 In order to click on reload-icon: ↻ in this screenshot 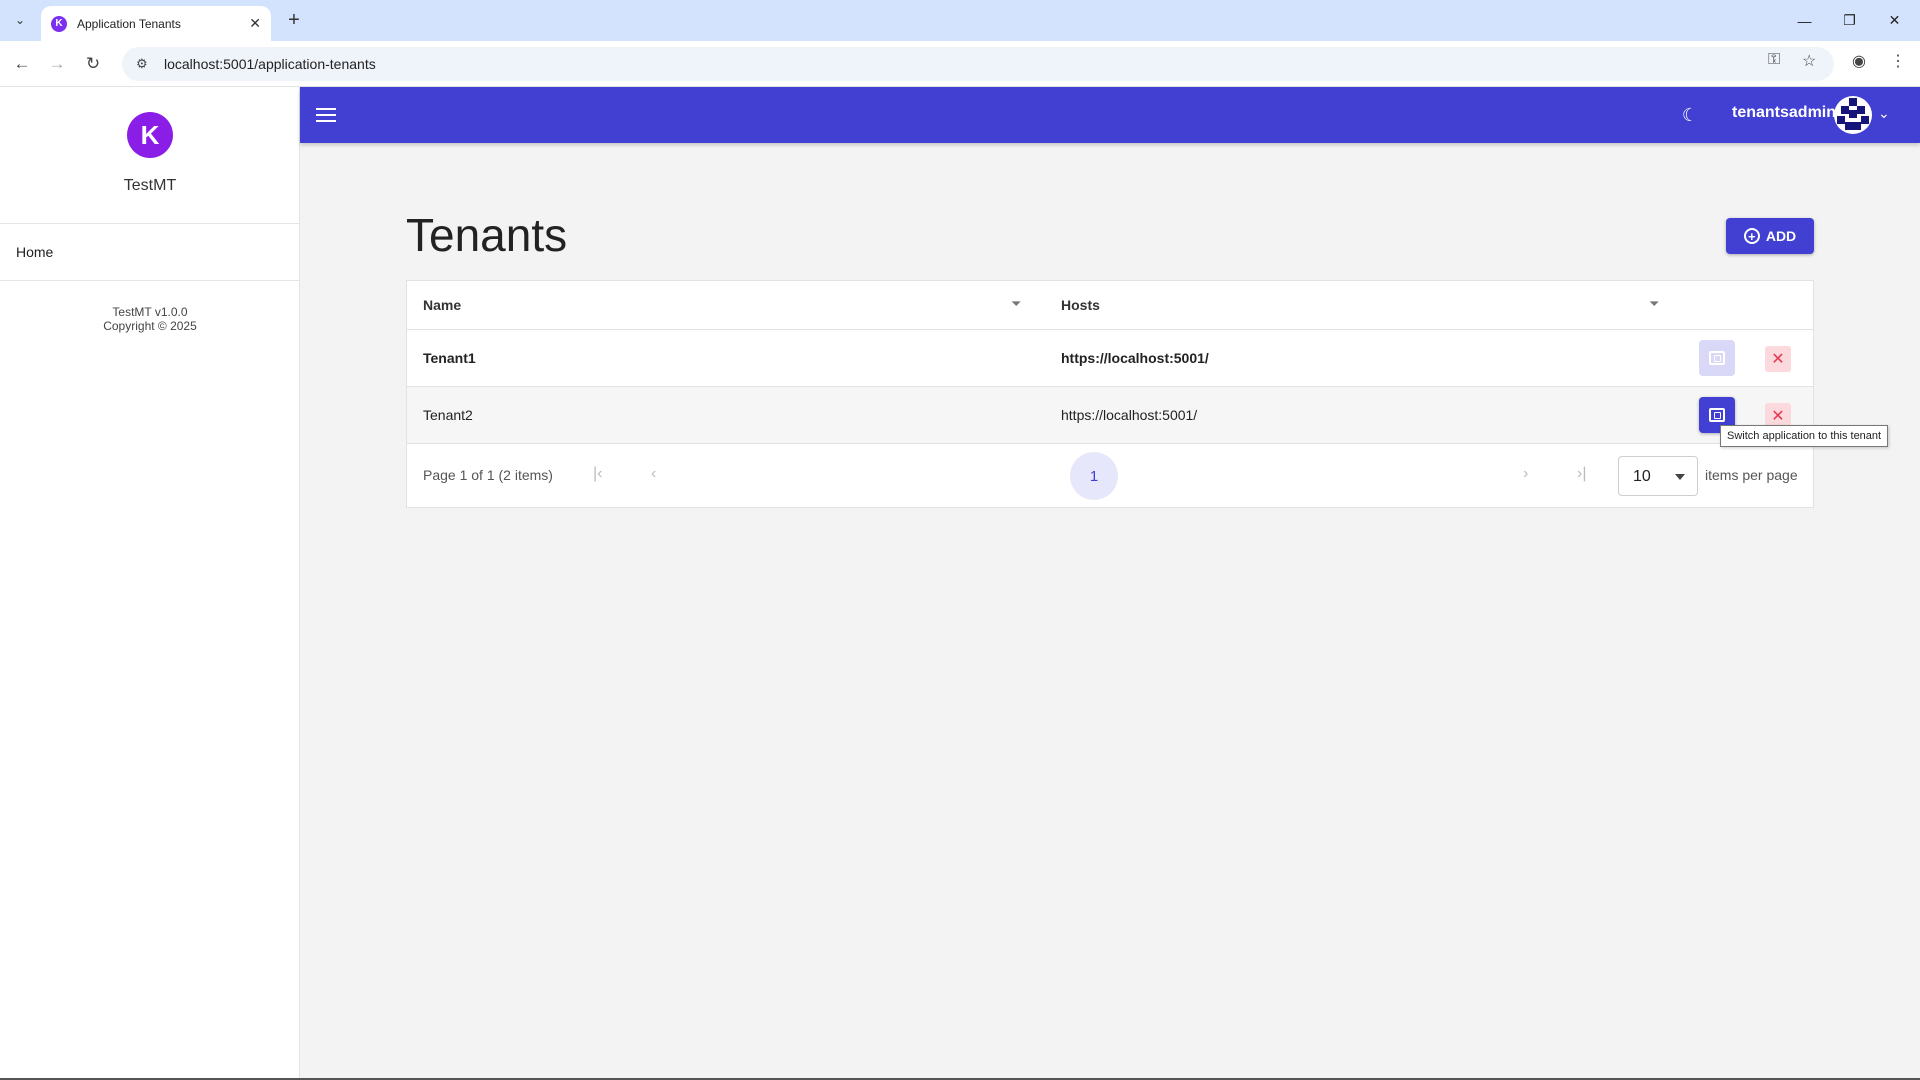, I will do `click(93, 64)`.